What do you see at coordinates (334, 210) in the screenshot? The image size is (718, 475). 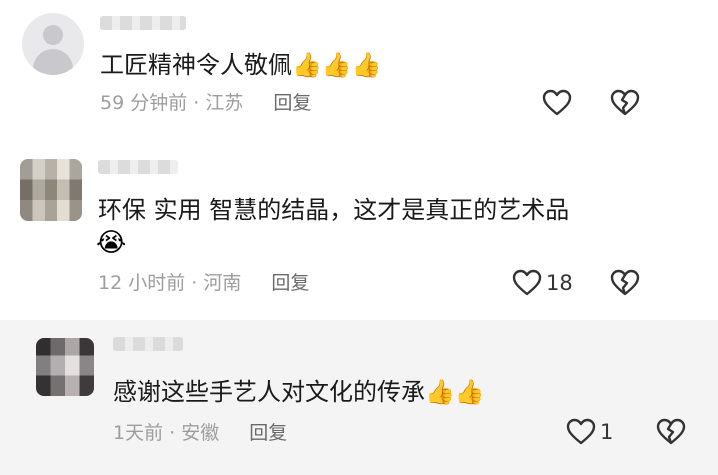 I see `comment-text: 环保 实用 智慧的结晶，这才是真正的艺术品` at bounding box center [334, 210].